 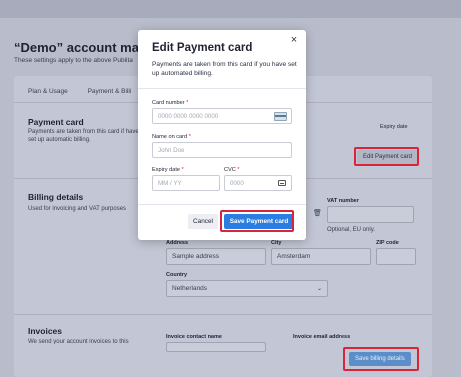 I want to click on expiry-date-label-text: Expiry date, so click(x=166, y=170).